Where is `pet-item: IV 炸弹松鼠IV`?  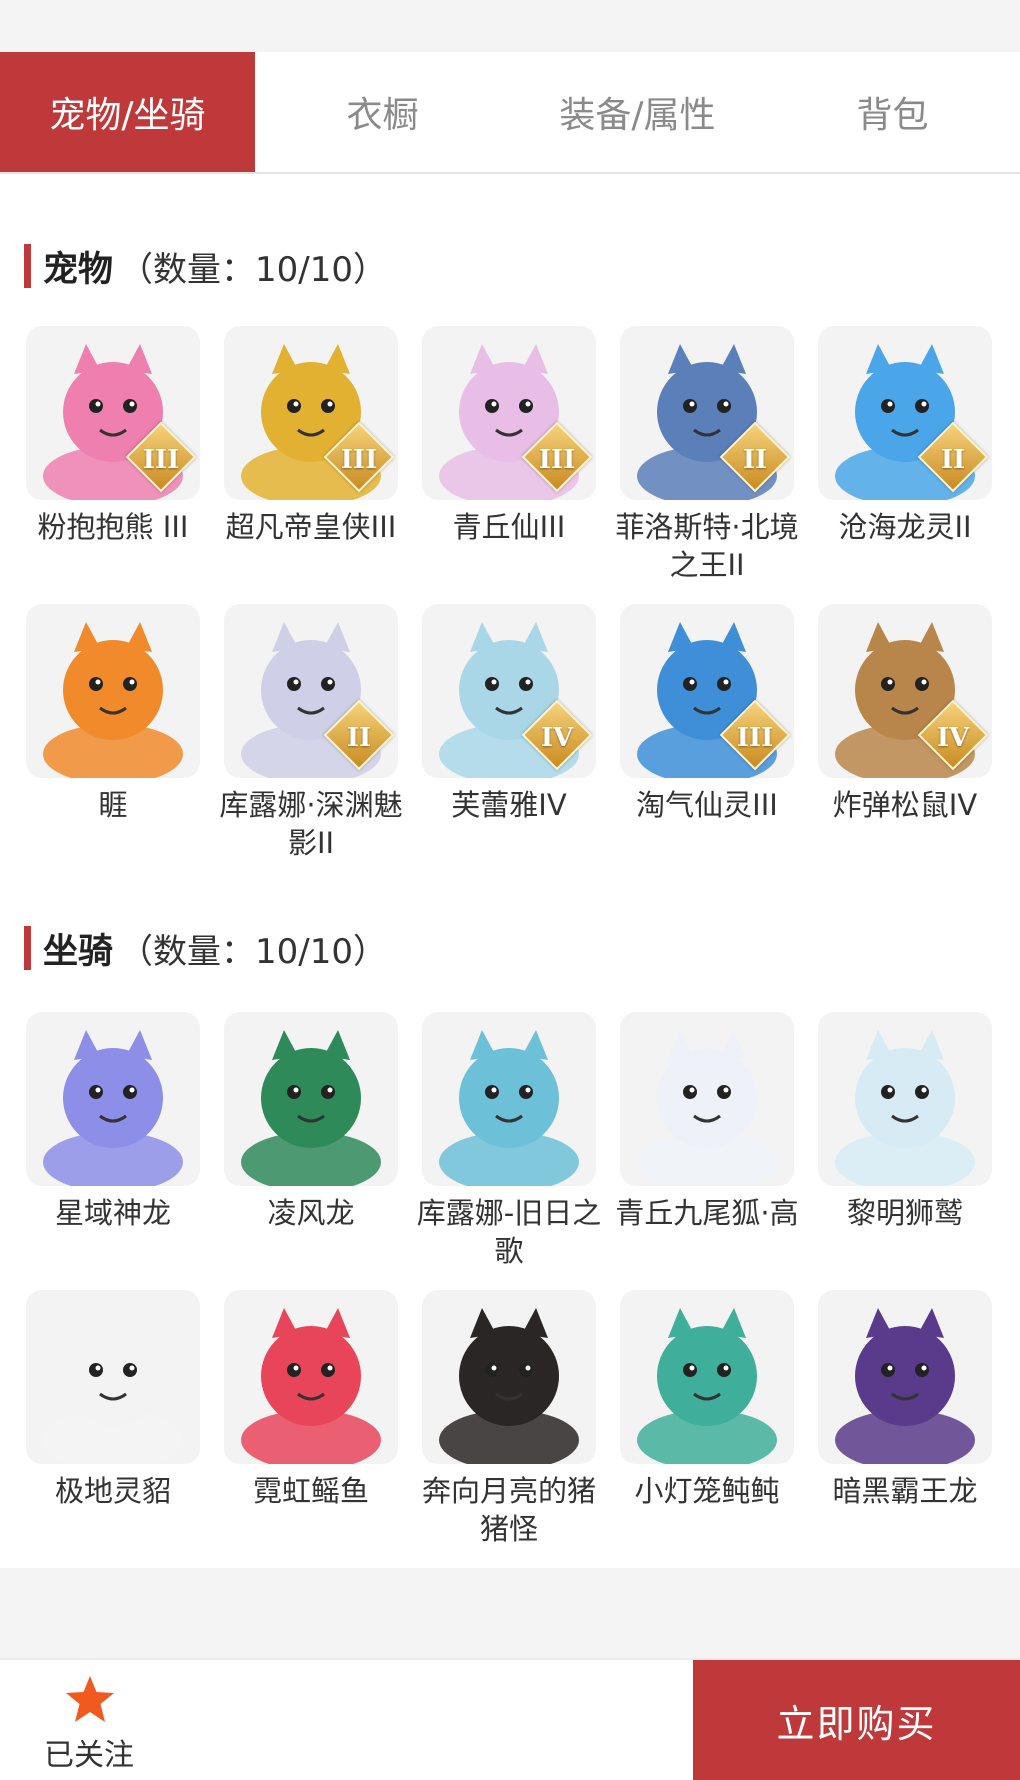
pet-item: IV 炸弹松鼠IV is located at coordinates (905, 714).